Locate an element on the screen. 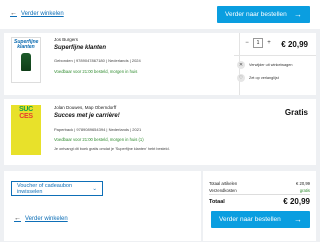 This screenshot has height=242, width=320. remove-item-button: ✕ Verwijder uit winkelwagen is located at coordinates (264, 65).